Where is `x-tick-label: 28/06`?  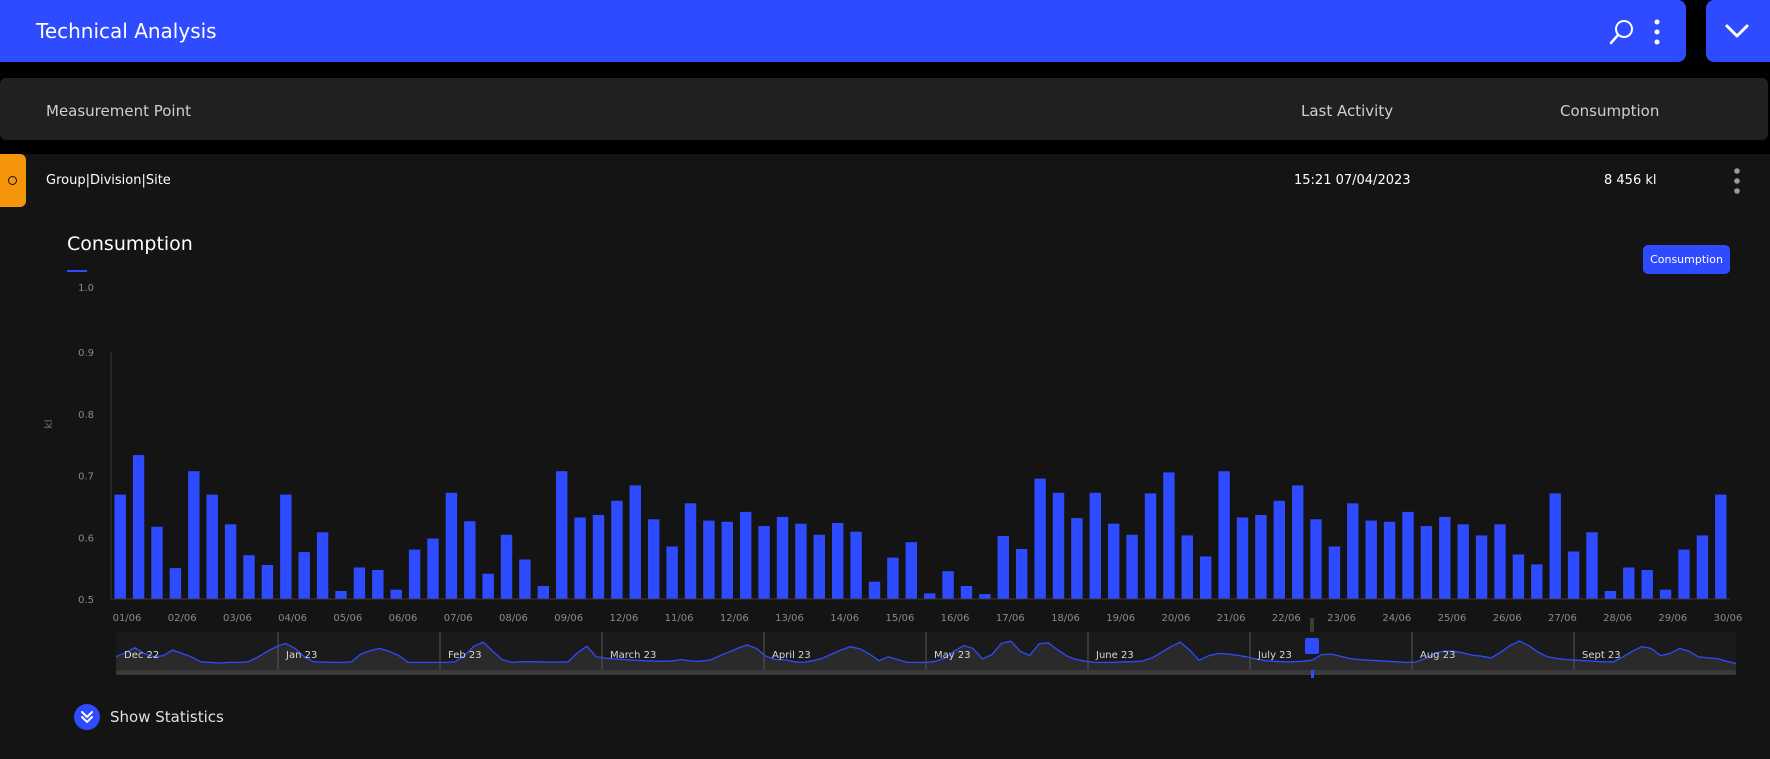 x-tick-label: 28/06 is located at coordinates (1617, 618).